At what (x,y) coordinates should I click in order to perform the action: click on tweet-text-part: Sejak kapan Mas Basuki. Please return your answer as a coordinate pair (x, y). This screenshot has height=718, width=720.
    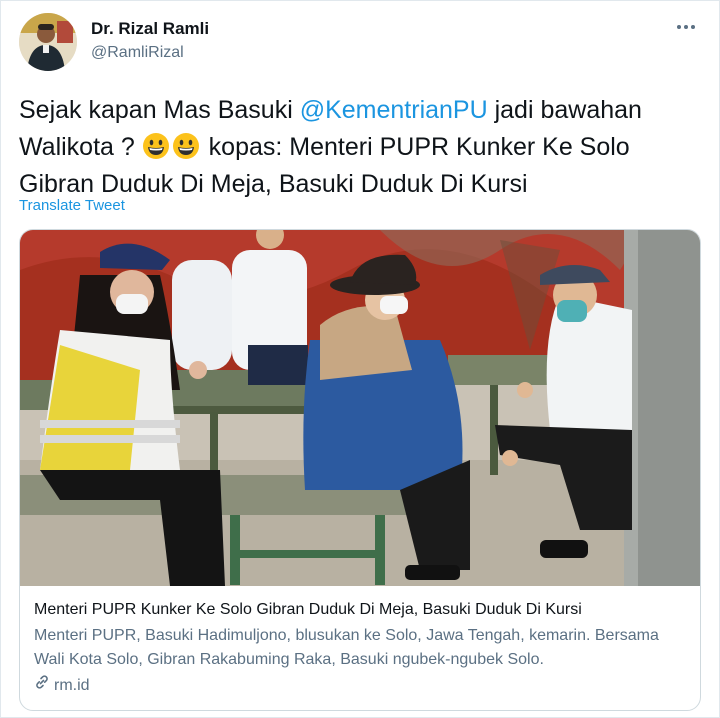
    Looking at the image, I should click on (159, 110).